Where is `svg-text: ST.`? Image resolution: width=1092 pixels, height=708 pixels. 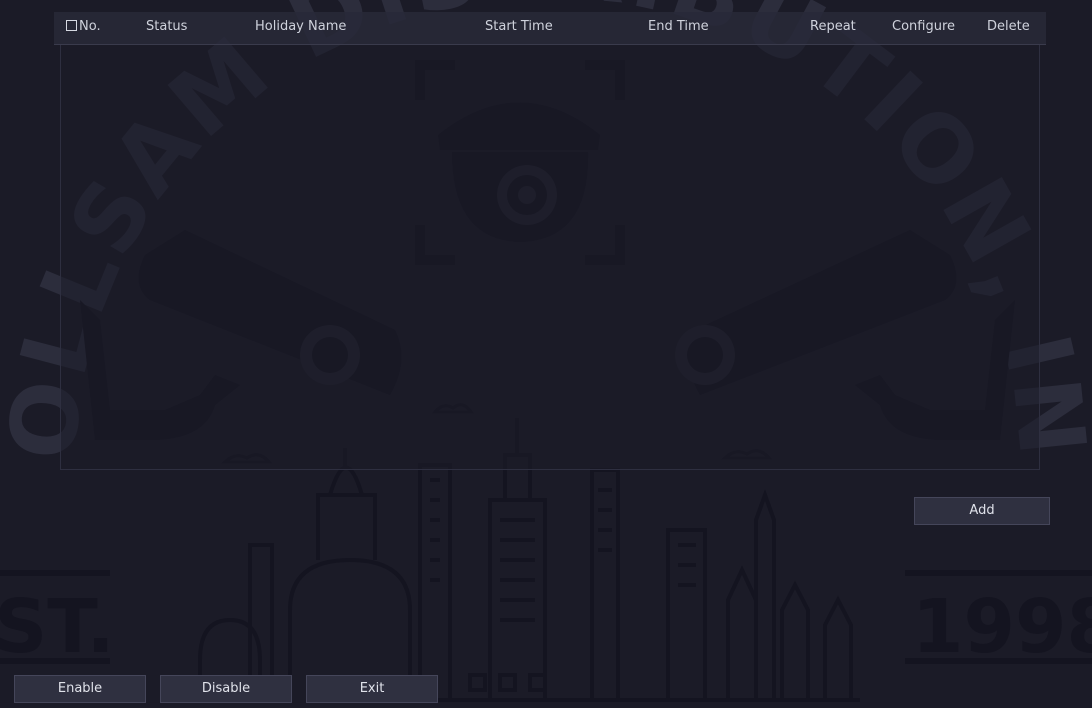
svg-text: ST. is located at coordinates (57, 627).